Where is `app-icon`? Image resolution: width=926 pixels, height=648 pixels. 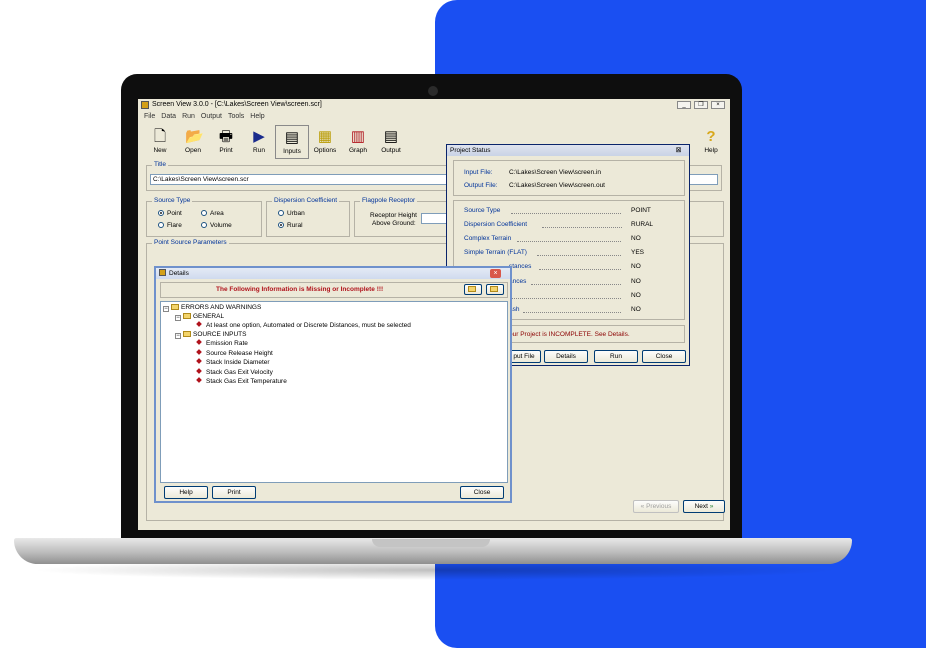
app-icon is located at coordinates (145, 105).